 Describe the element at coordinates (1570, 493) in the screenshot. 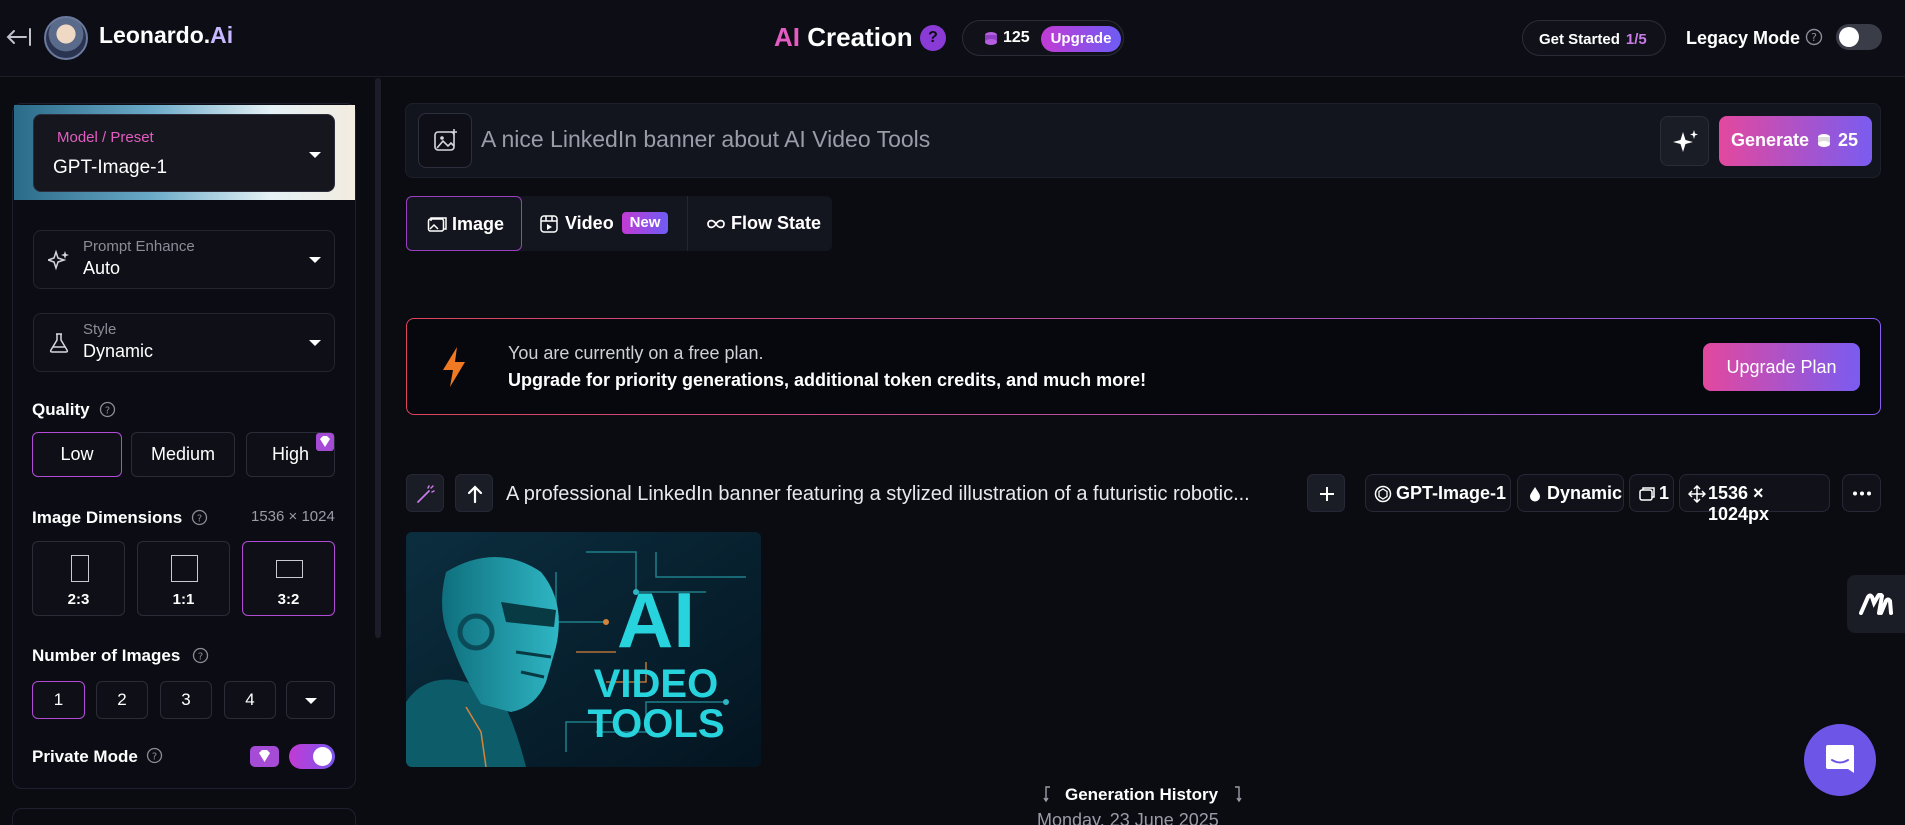

I see `style-chip: Dynamic` at that location.